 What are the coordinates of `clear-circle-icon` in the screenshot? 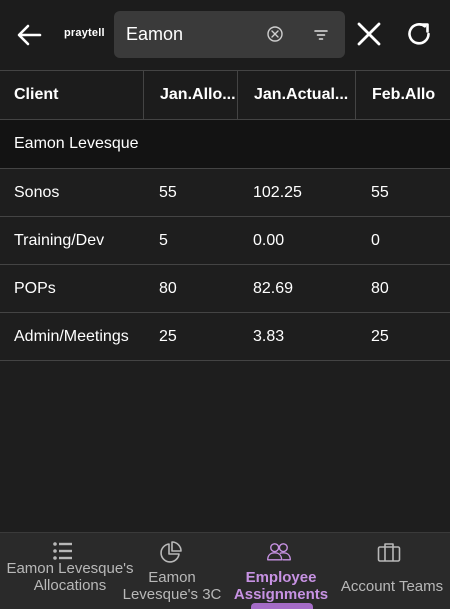 It's located at (275, 34).